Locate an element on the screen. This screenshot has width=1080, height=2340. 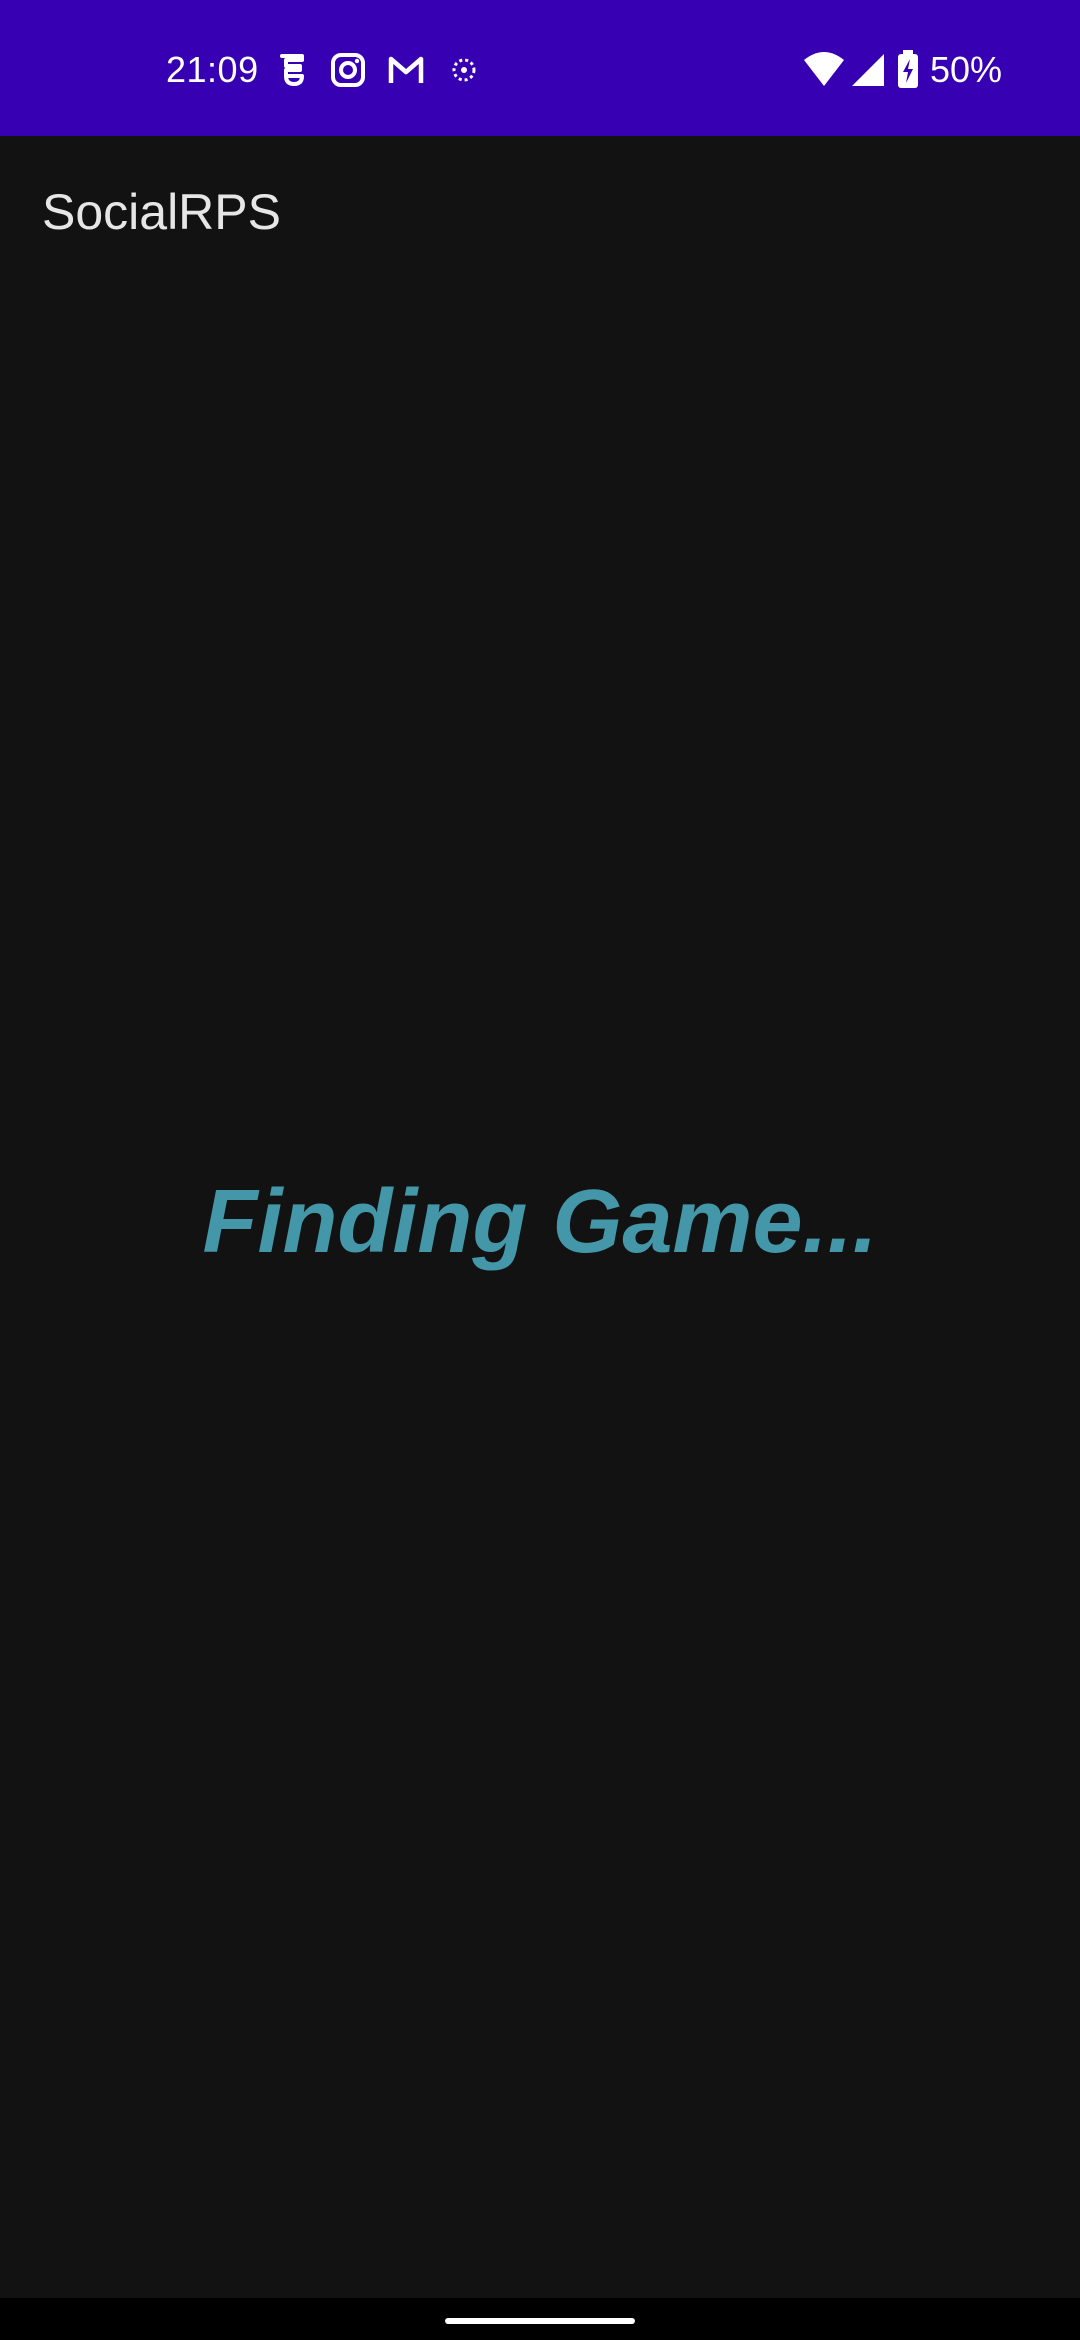
status-bar: 21:09 50% is located at coordinates (540, 68).